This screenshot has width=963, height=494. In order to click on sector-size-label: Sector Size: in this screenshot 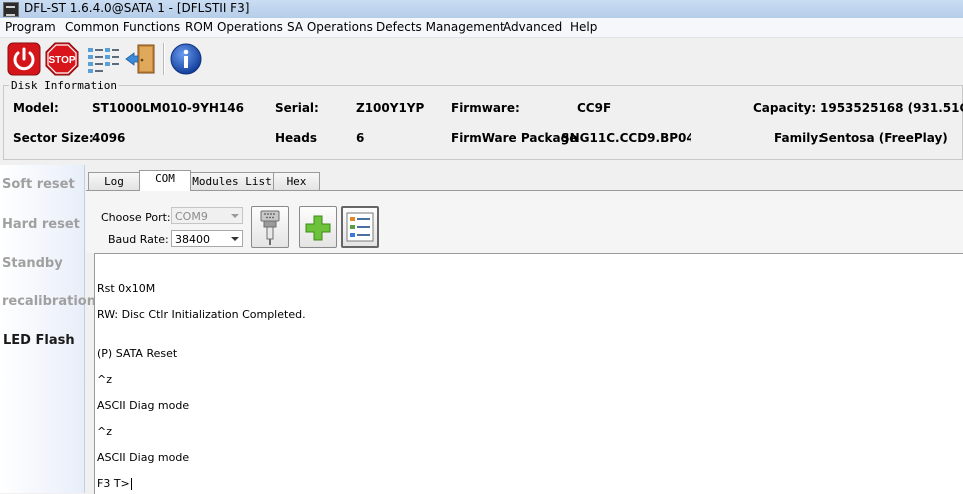, I will do `click(53, 138)`.